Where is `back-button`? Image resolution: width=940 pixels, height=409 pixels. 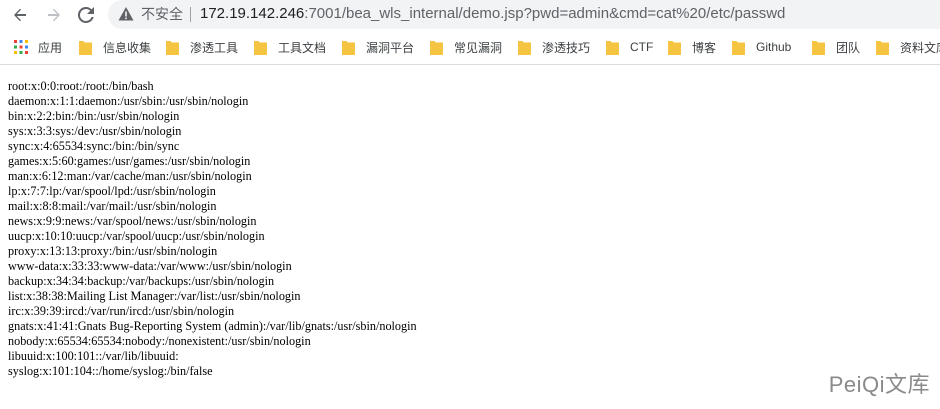 back-button is located at coordinates (20, 15).